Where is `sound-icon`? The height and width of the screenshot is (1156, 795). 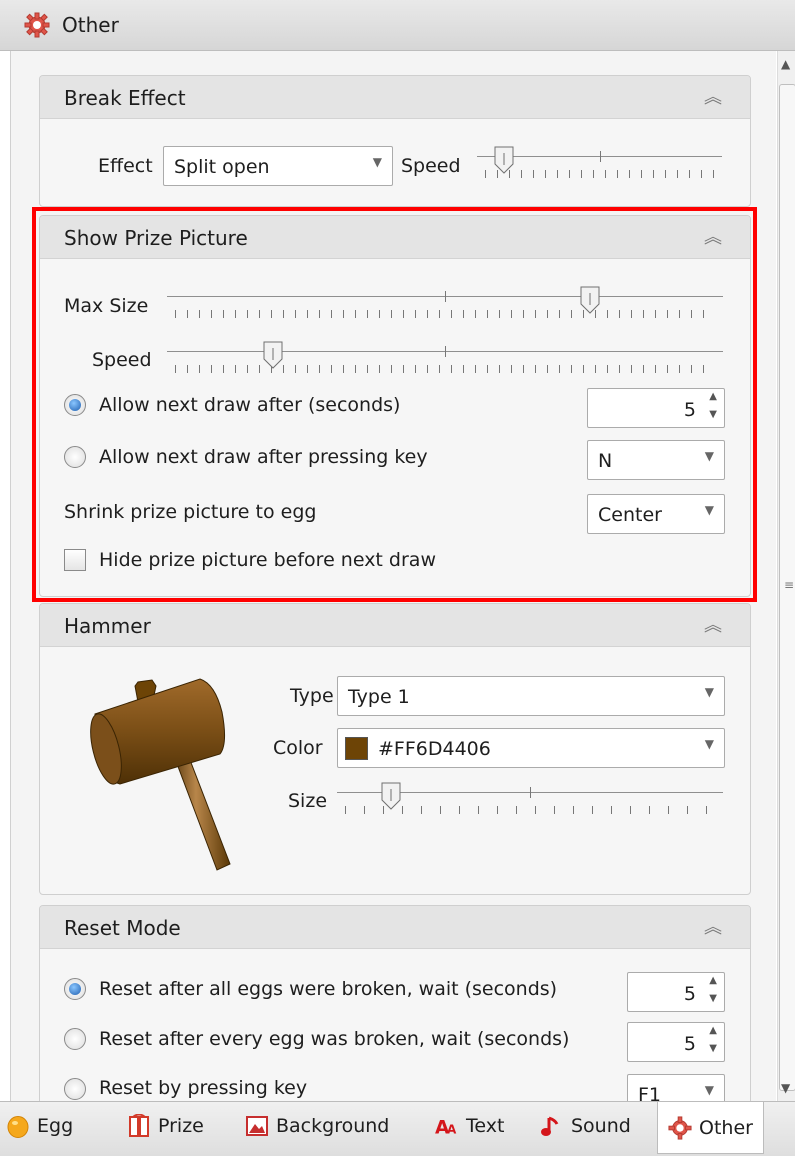
sound-icon is located at coordinates (550, 1126).